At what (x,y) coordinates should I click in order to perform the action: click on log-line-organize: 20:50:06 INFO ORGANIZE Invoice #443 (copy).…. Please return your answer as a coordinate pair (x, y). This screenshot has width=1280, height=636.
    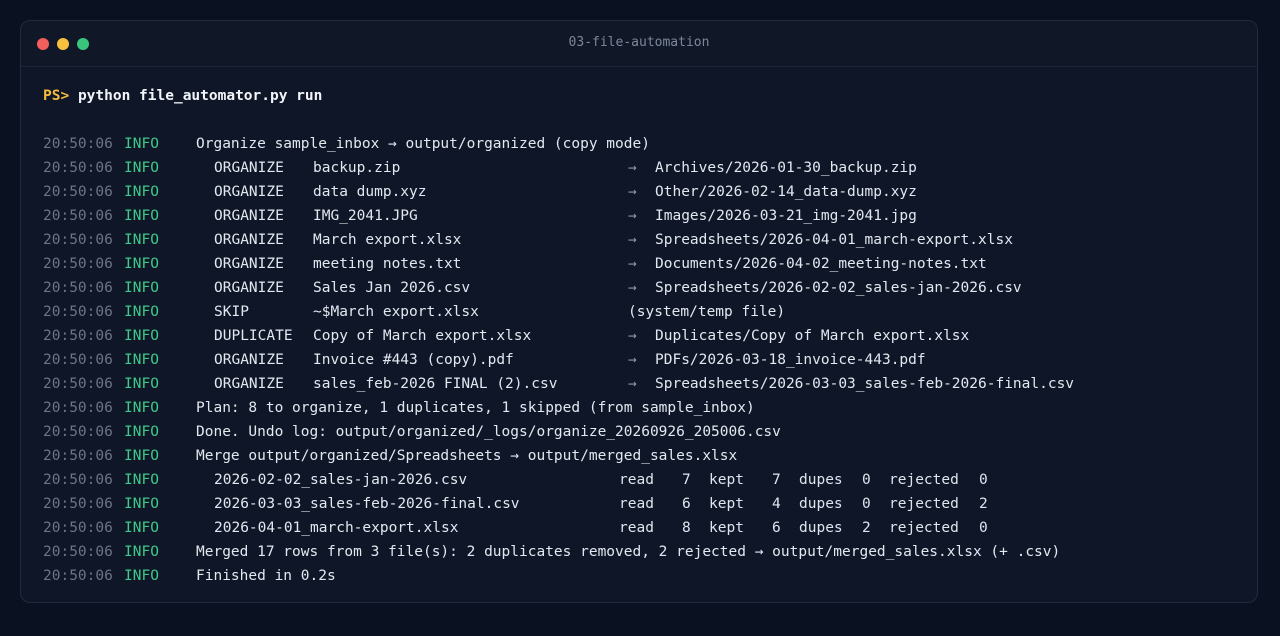
    Looking at the image, I should click on (650, 360).